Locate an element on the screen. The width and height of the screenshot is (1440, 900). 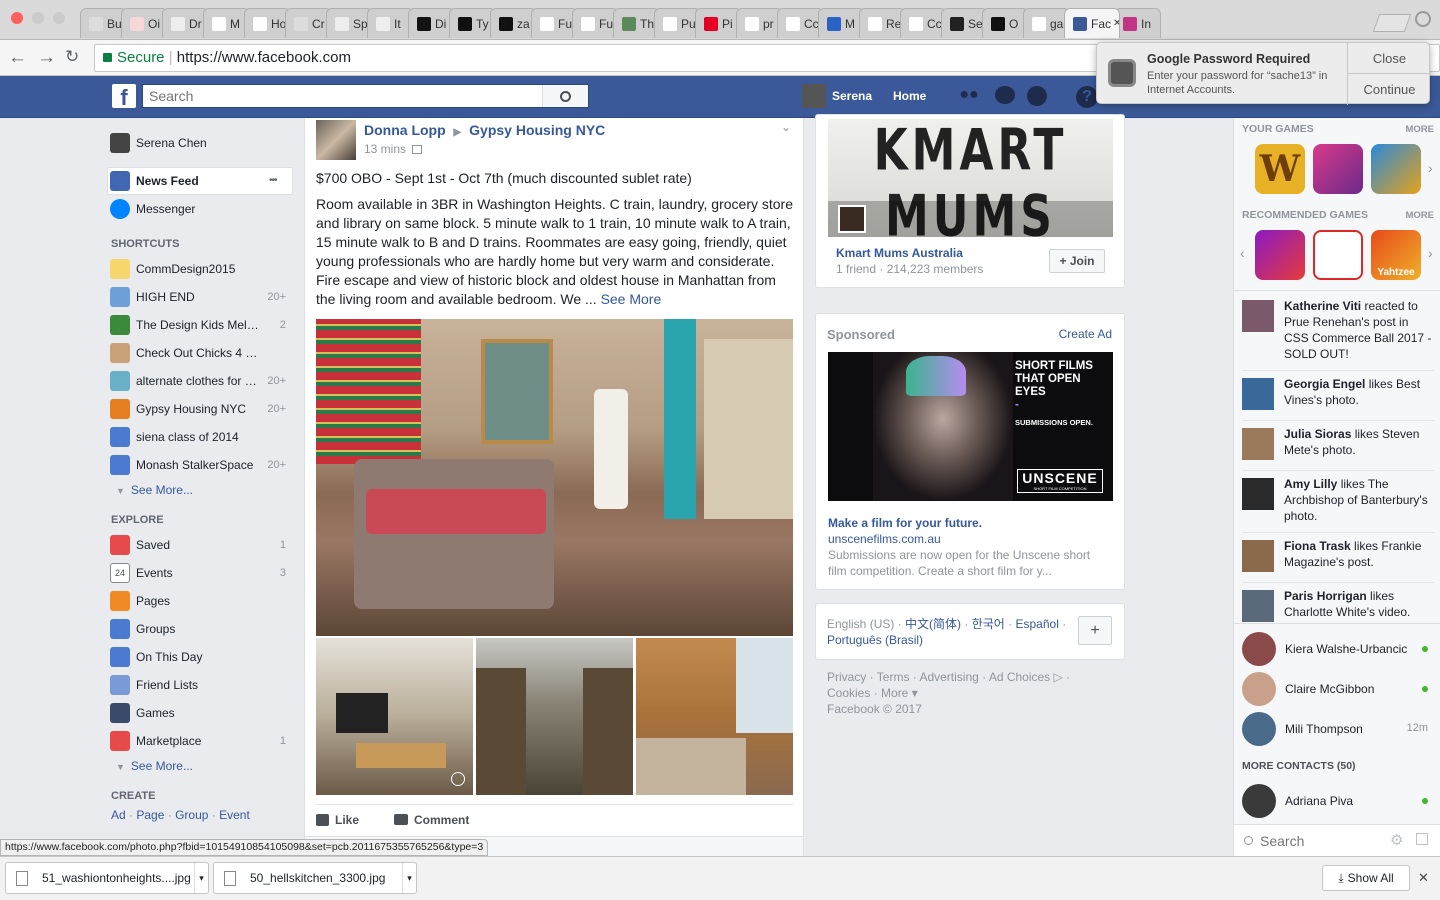
recommended-games-more-link: MORE is located at coordinates (1420, 215).